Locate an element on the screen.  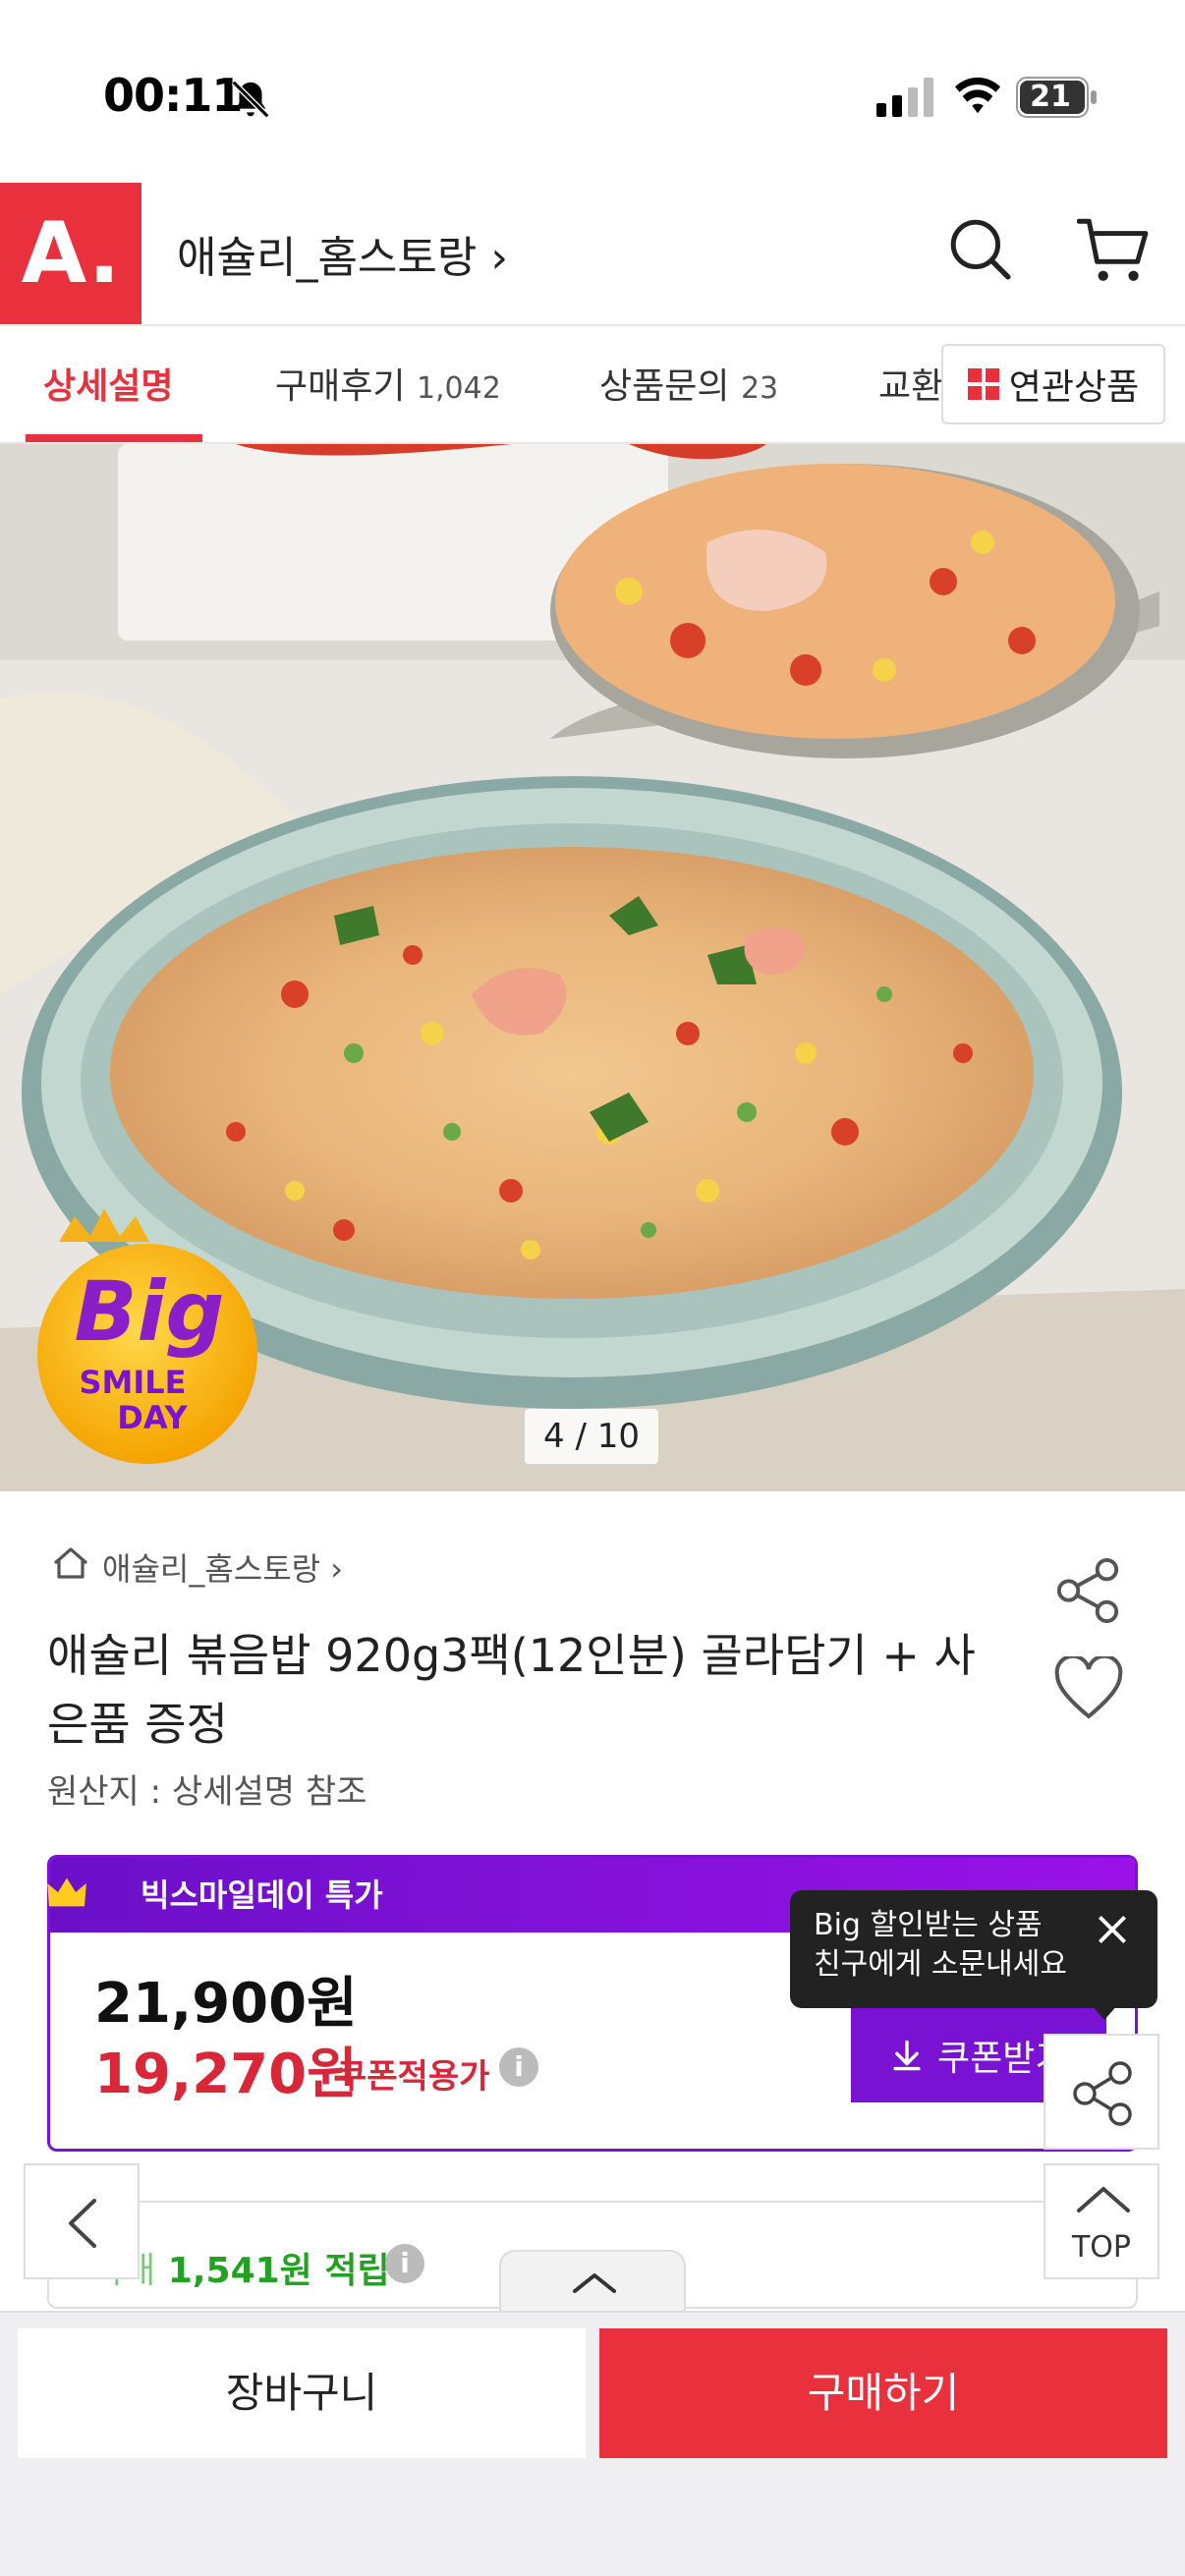
points-amount: 1,541원 적립 is located at coordinates (279, 2271).